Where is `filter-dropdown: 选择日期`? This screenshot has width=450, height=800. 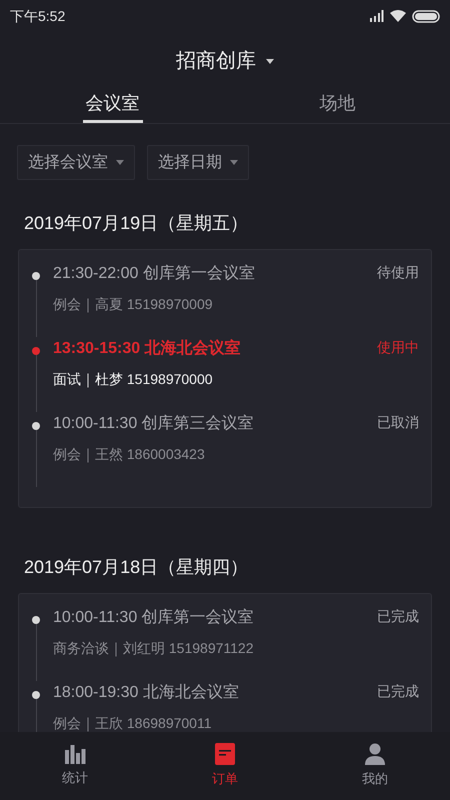
filter-dropdown: 选择日期 is located at coordinates (198, 162).